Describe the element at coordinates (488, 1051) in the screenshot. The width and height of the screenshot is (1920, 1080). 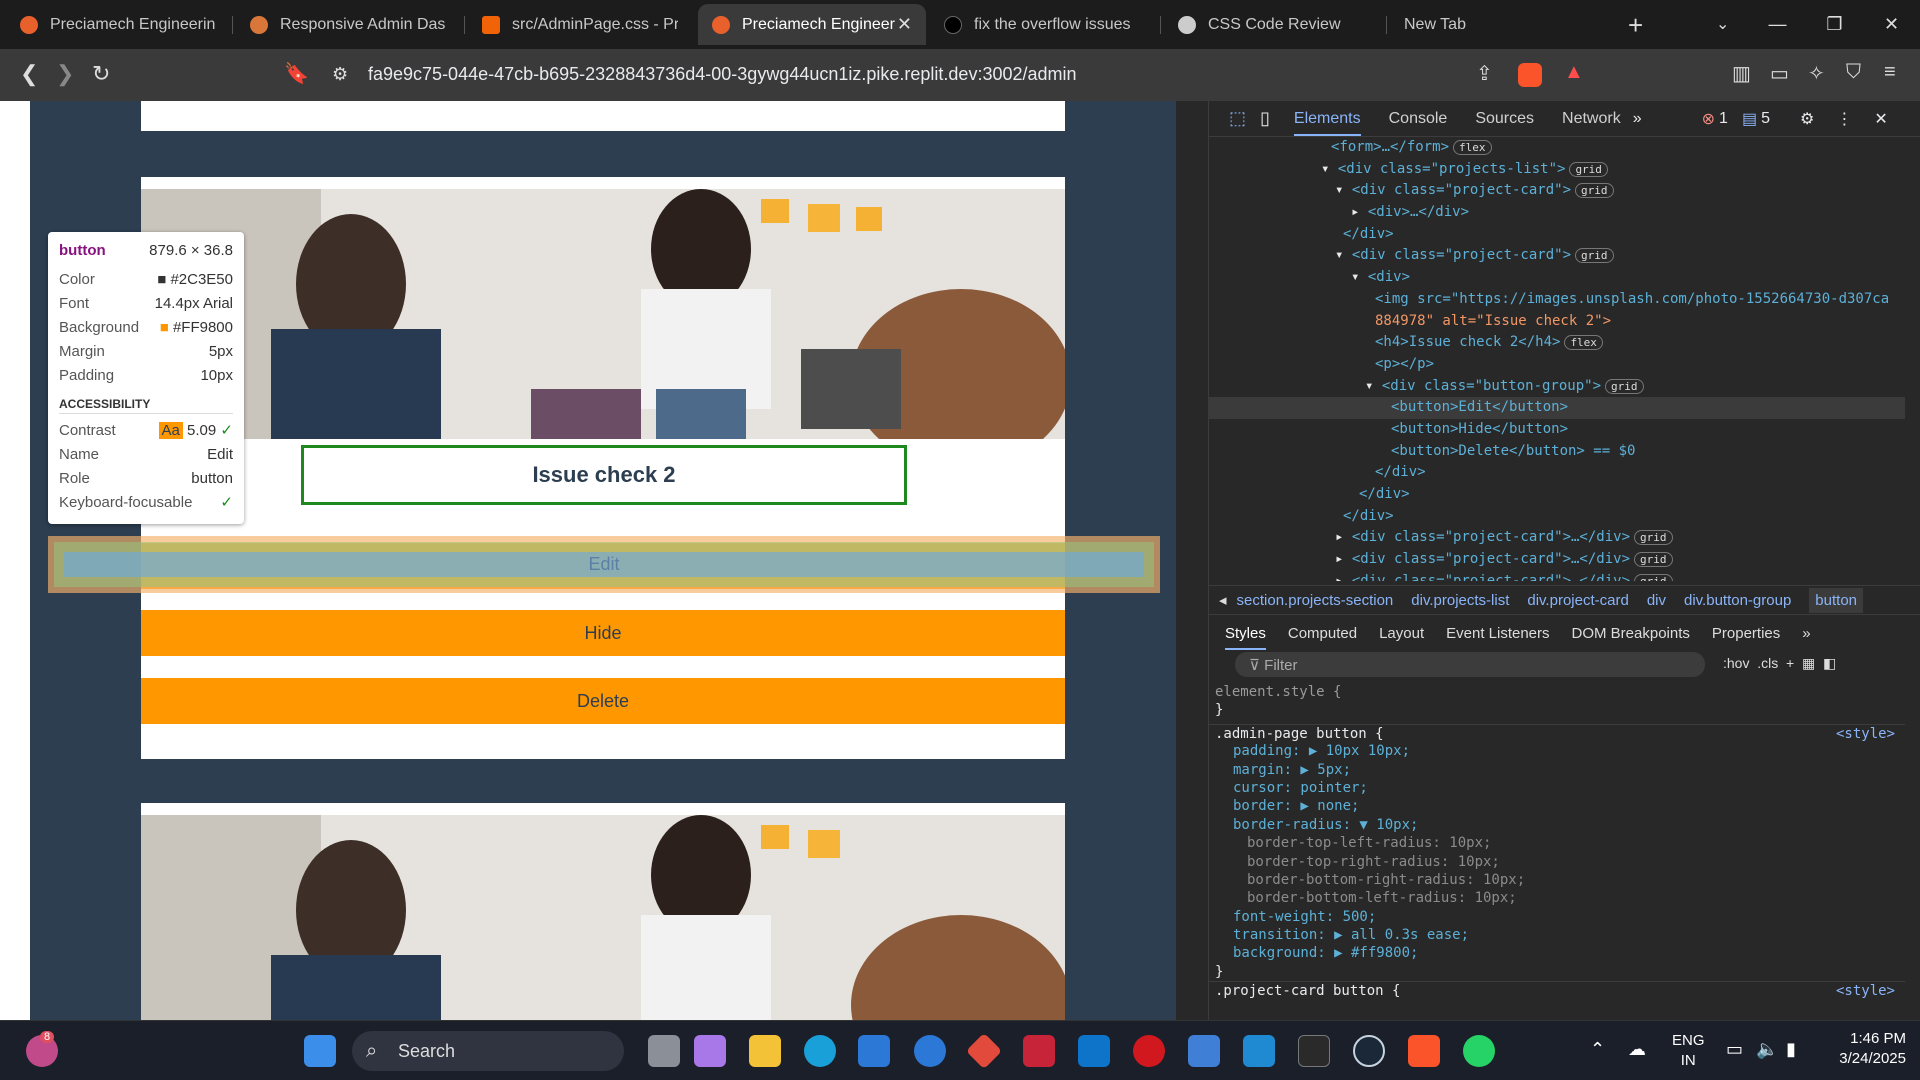
I see `taskbar-search: ⌕ Search` at that location.